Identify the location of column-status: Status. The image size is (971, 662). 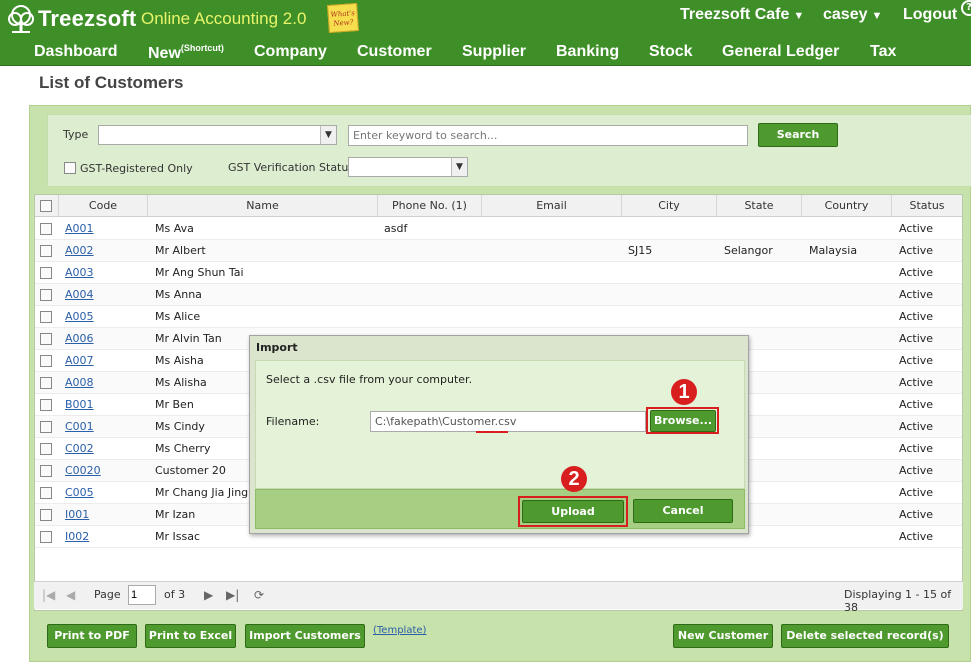
(927, 206).